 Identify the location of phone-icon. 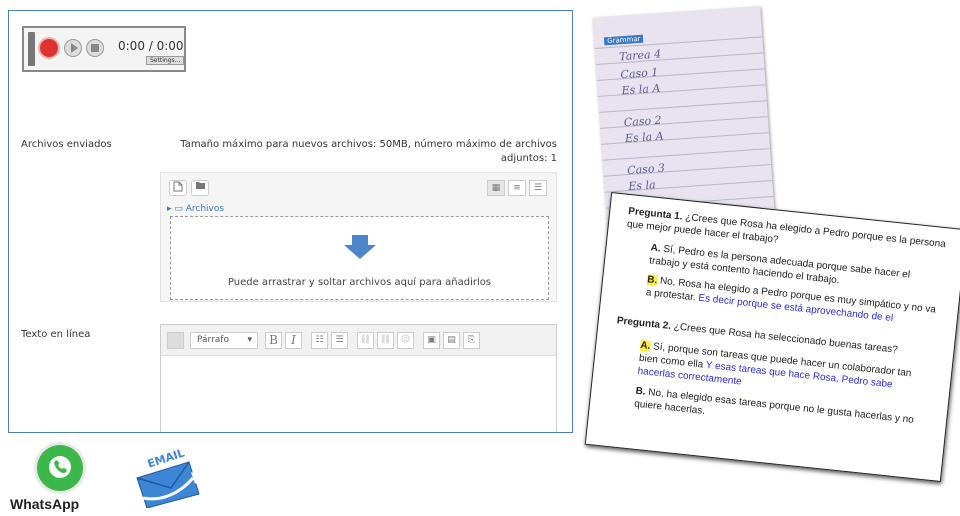
(60, 467).